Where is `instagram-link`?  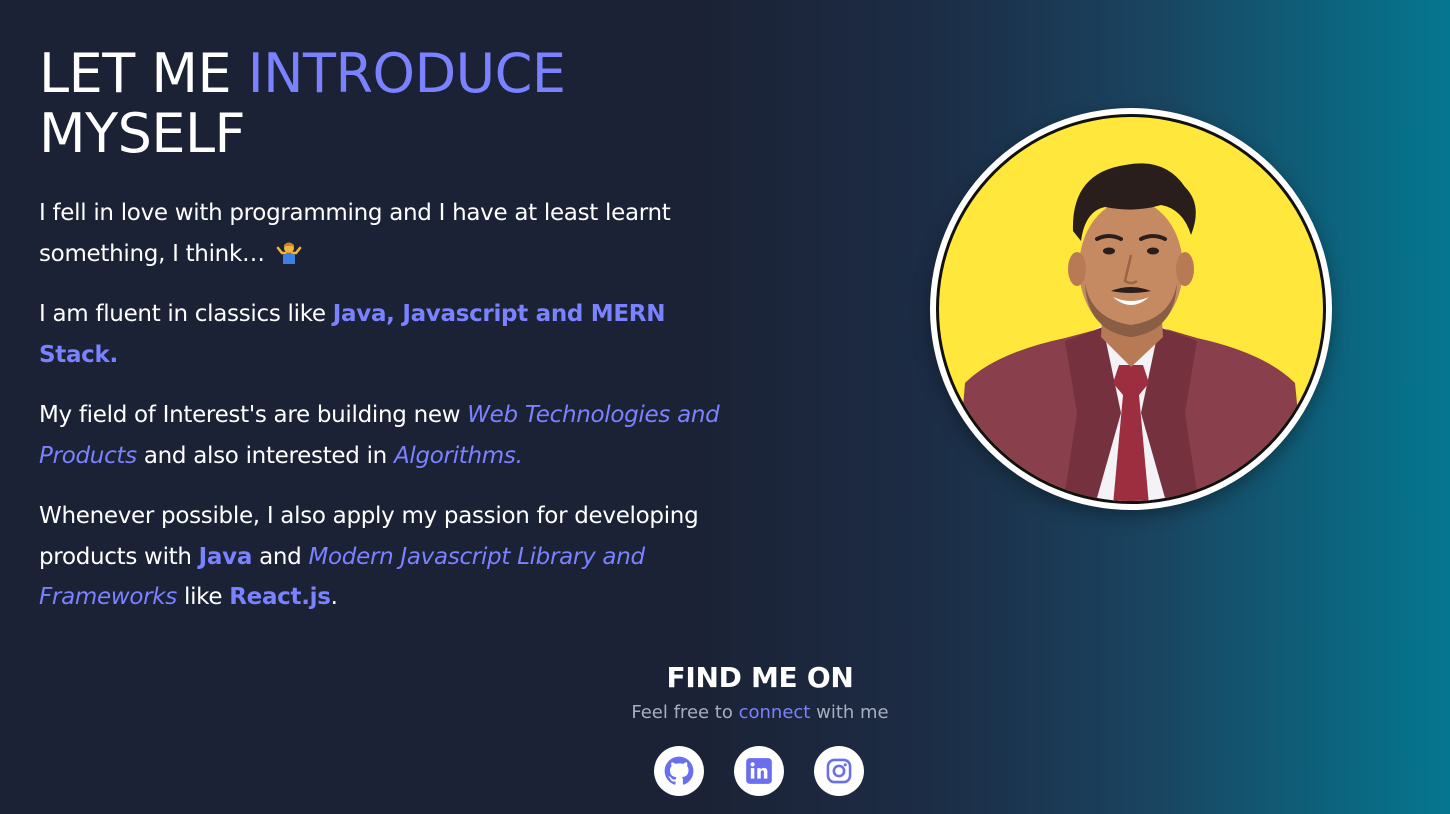 instagram-link is located at coordinates (839, 771).